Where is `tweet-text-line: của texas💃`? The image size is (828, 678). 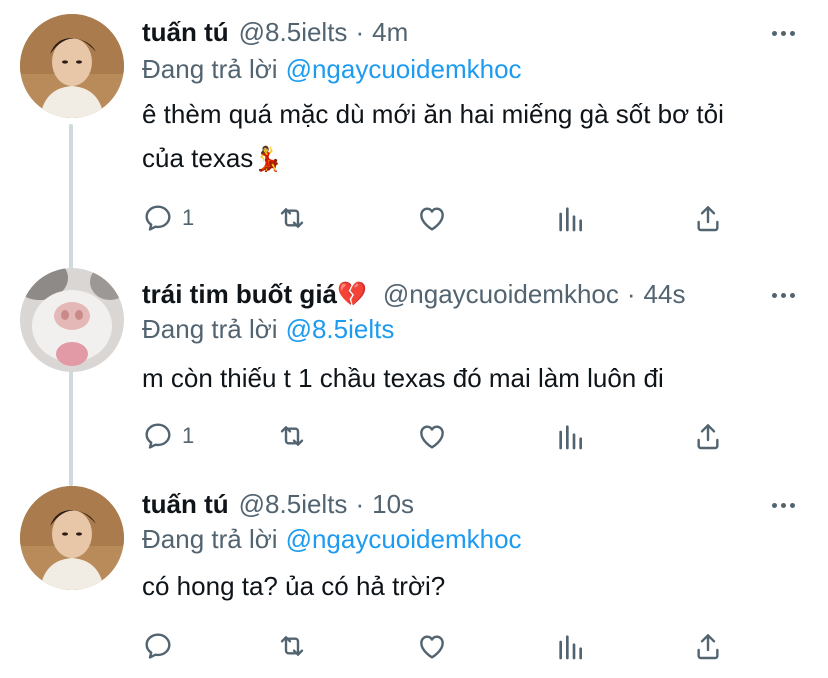 tweet-text-line: của texas💃 is located at coordinates (472, 159).